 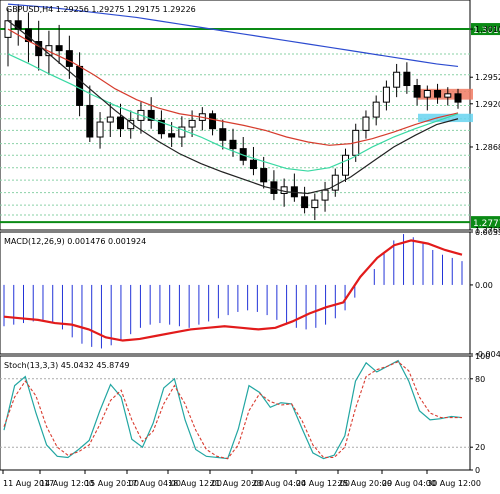 What do you see at coordinates (477, 470) in the screenshot?
I see `stoch-y-tick-label: 0` at bounding box center [477, 470].